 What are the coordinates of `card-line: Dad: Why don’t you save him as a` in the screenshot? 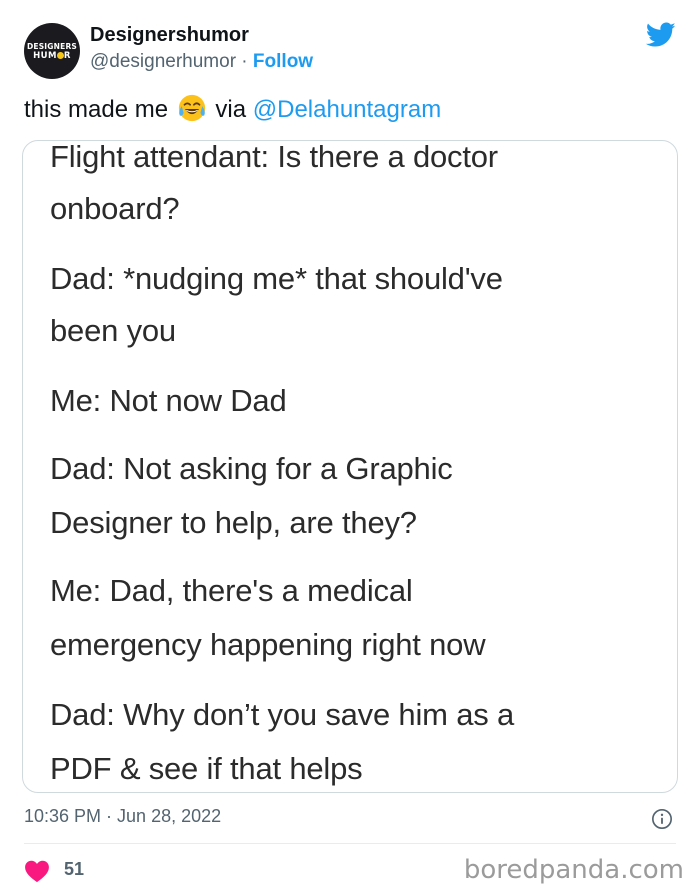 It's located at (282, 714).